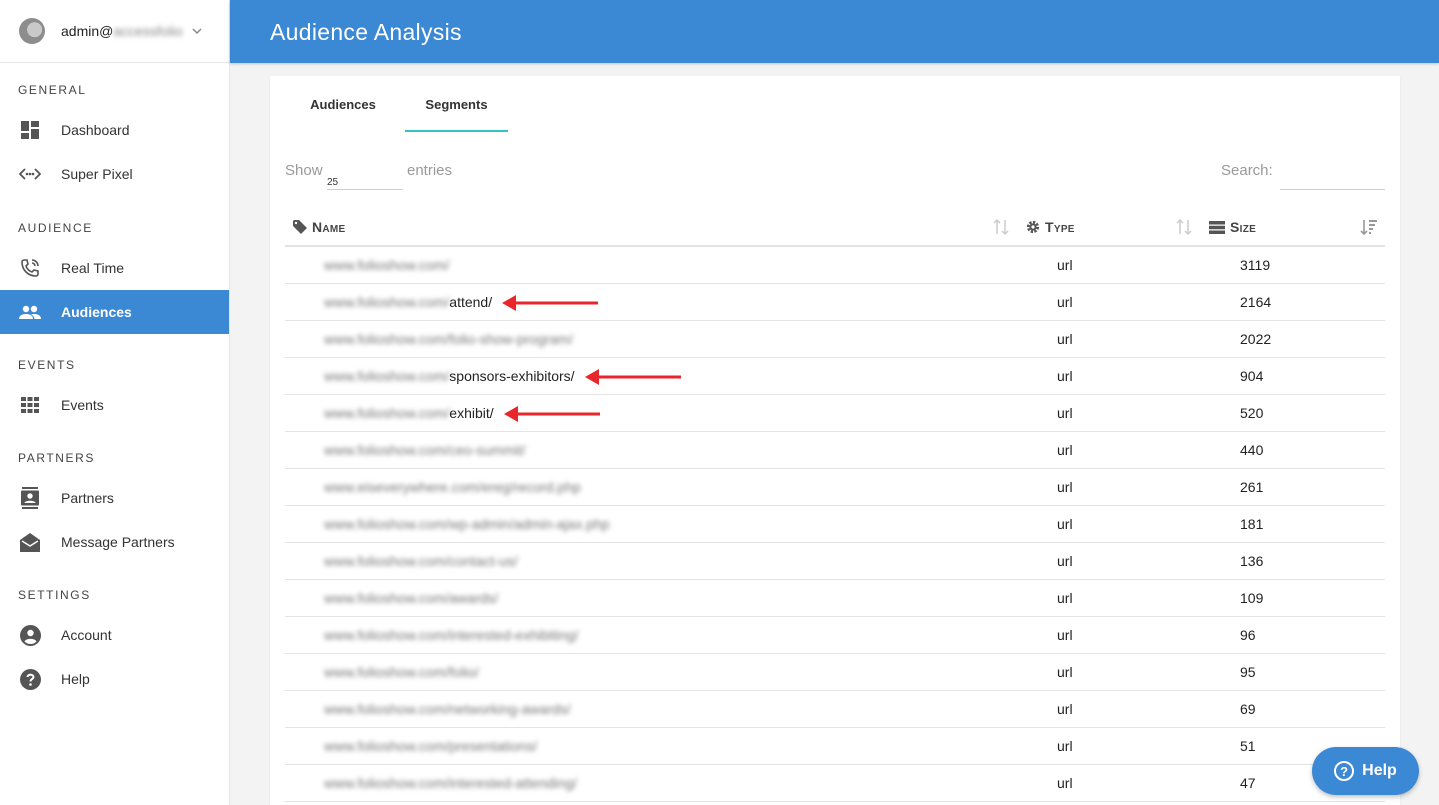  Describe the element at coordinates (1332, 175) in the screenshot. I see `search-input` at that location.